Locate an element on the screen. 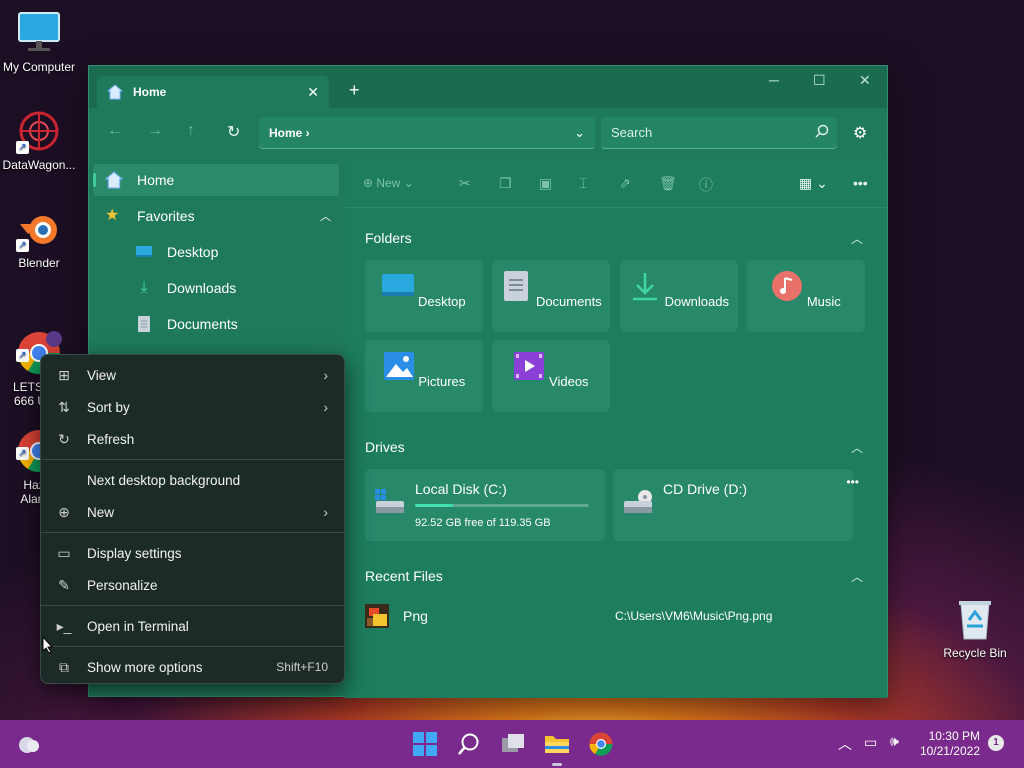  folder-tile-documents: Documents is located at coordinates (551, 296).